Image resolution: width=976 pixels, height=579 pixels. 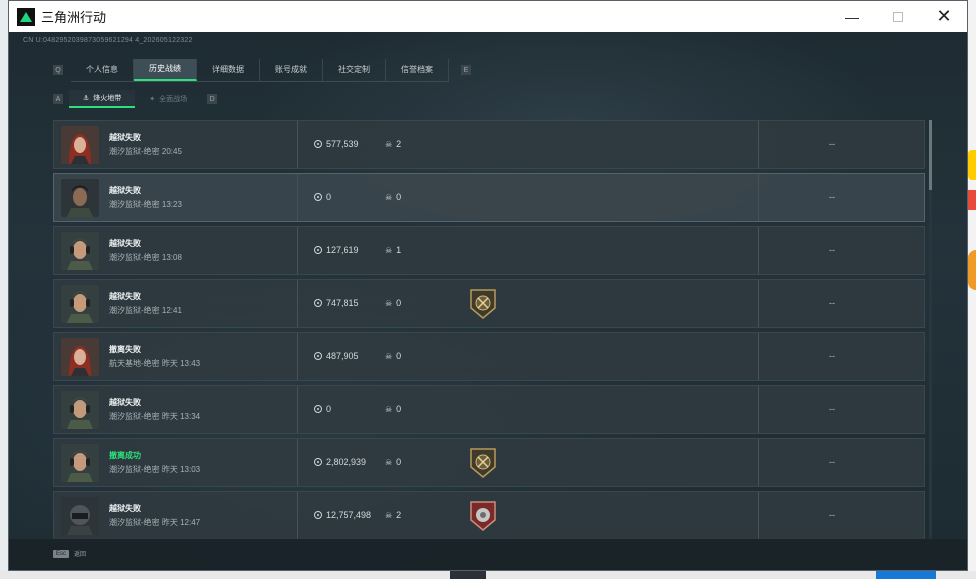 What do you see at coordinates (489, 144) in the screenshot?
I see `match-row: 越狱失败潮汐监狱-绝密 20:45 577,539 ☠ 2 --` at bounding box center [489, 144].